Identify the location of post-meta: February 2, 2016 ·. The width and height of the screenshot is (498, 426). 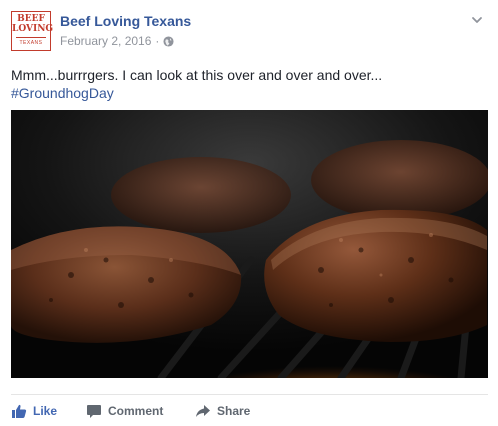
(117, 41).